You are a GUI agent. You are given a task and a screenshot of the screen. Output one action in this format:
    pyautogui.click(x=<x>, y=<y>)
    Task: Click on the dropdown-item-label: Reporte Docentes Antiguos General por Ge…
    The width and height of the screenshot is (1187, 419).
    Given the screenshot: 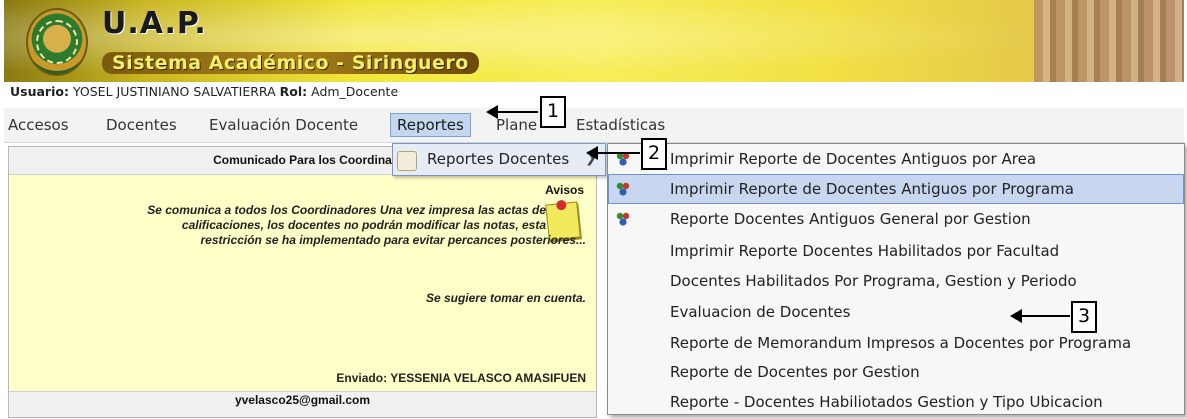 What is the action you would take?
    pyautogui.click(x=850, y=219)
    